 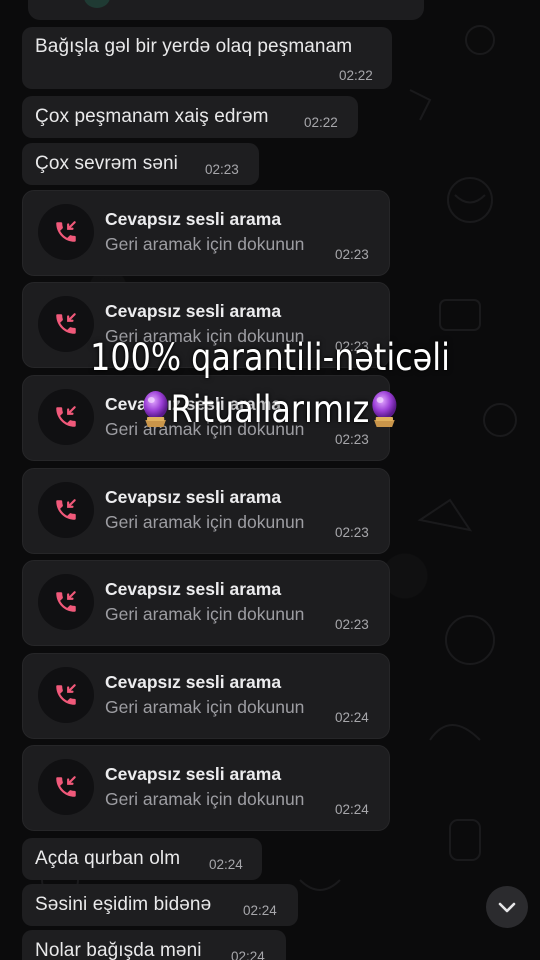 What do you see at coordinates (152, 116) in the screenshot?
I see `message-text: Çox peşmanam xaiş edrəm` at bounding box center [152, 116].